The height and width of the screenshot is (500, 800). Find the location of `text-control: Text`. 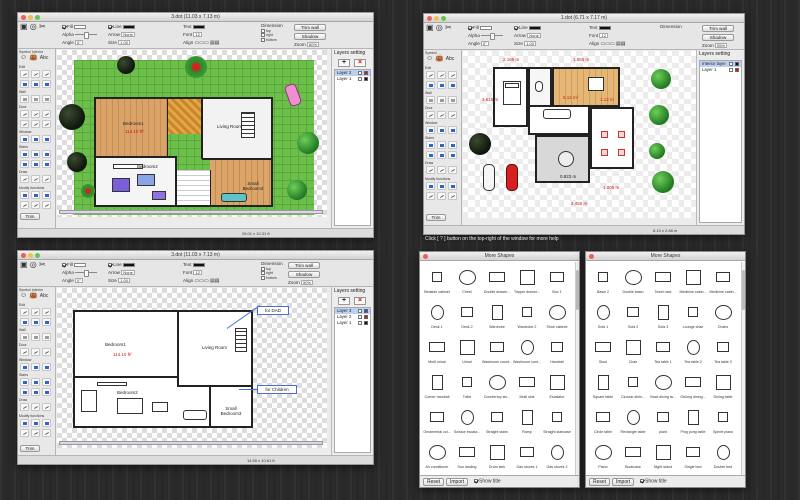

text-control: Text is located at coordinates (194, 264).